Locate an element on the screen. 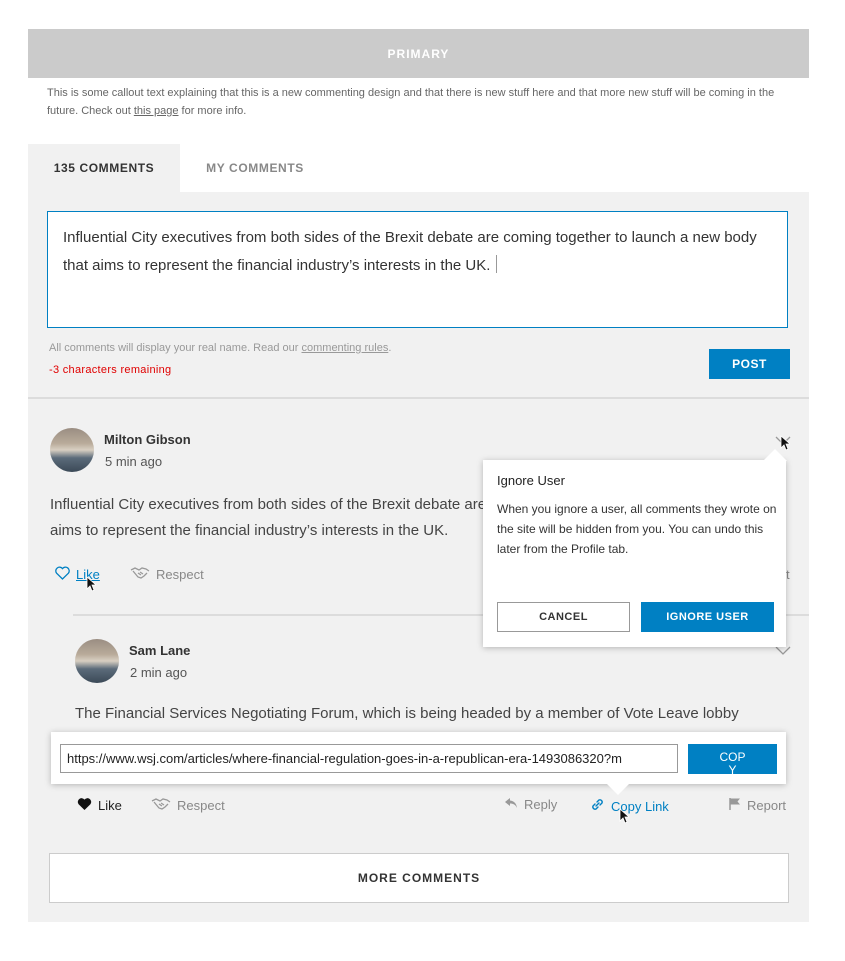 This screenshot has height=961, width=845. rules-suffix: . is located at coordinates (390, 348).